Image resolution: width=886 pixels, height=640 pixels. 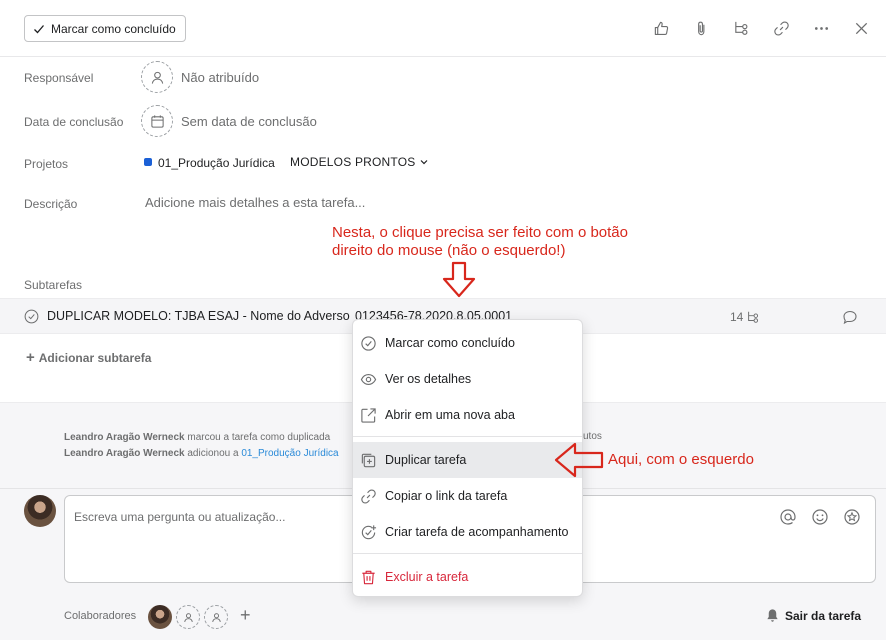 I want to click on trash-icon, so click(x=368, y=577).